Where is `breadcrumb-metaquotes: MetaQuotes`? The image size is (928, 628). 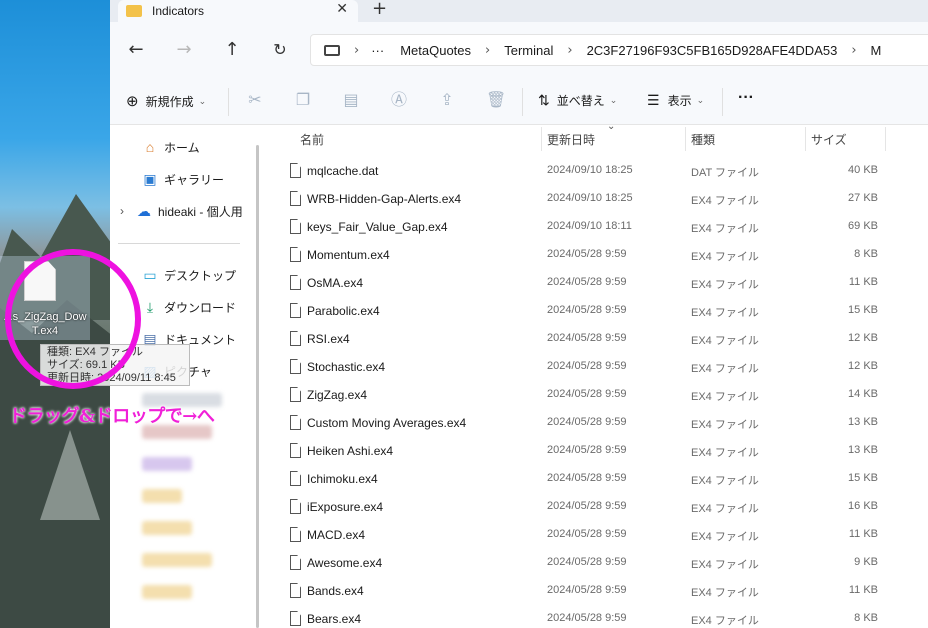
breadcrumb-metaquotes: MetaQuotes is located at coordinates (435, 50).